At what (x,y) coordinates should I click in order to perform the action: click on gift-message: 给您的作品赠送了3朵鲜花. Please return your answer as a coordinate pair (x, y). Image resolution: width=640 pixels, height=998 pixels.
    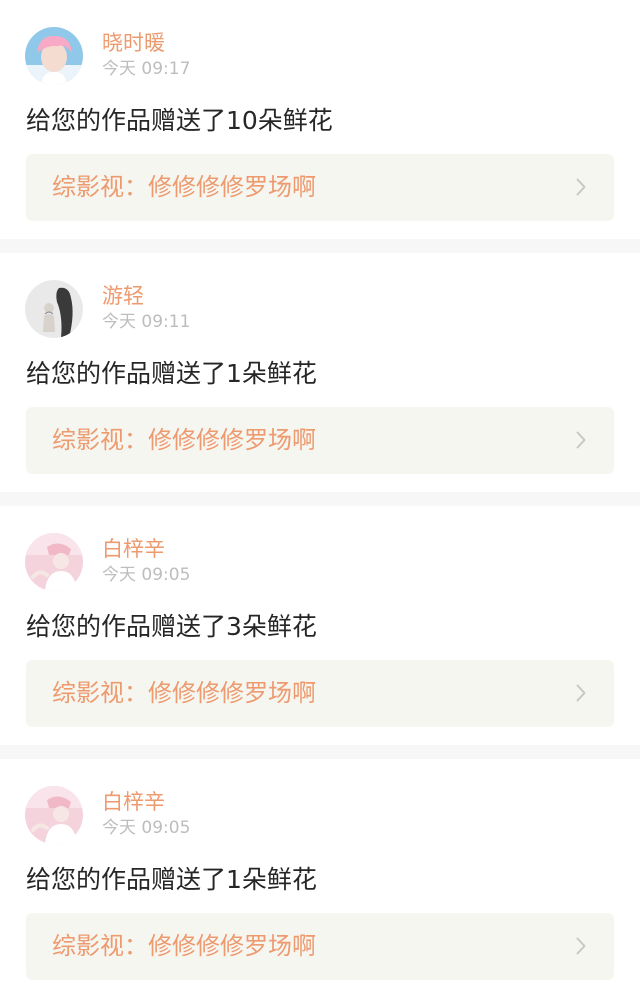
    Looking at the image, I should click on (171, 626).